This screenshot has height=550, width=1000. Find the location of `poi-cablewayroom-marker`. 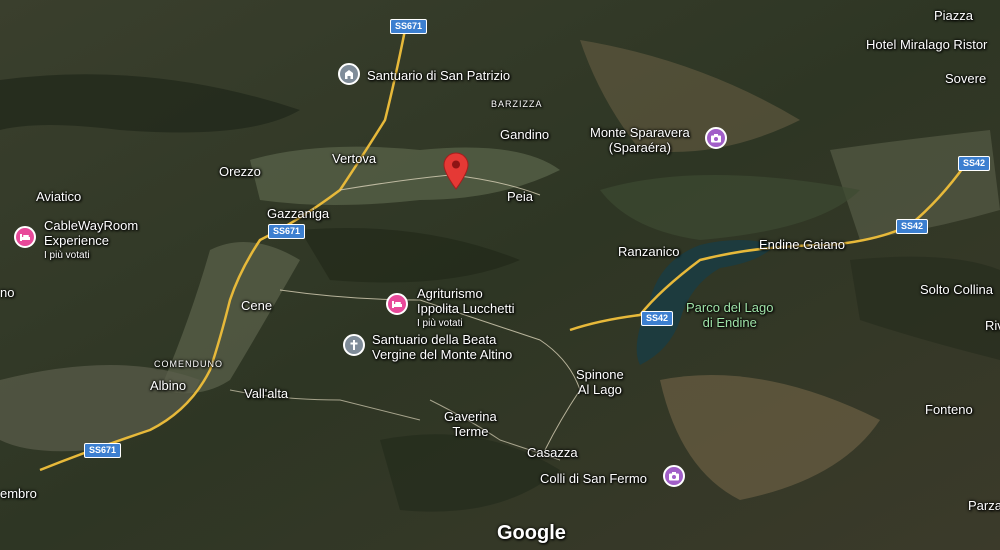

poi-cablewayroom-marker is located at coordinates (25, 237).